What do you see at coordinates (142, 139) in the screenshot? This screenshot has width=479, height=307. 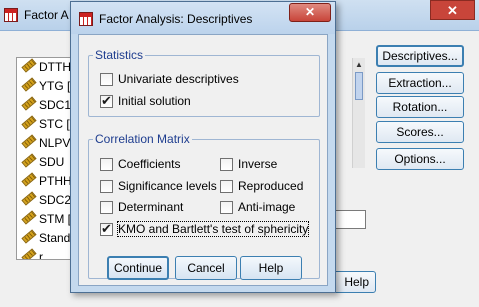 I see `correlation-matrix-group-label: Correlation Matrix` at bounding box center [142, 139].